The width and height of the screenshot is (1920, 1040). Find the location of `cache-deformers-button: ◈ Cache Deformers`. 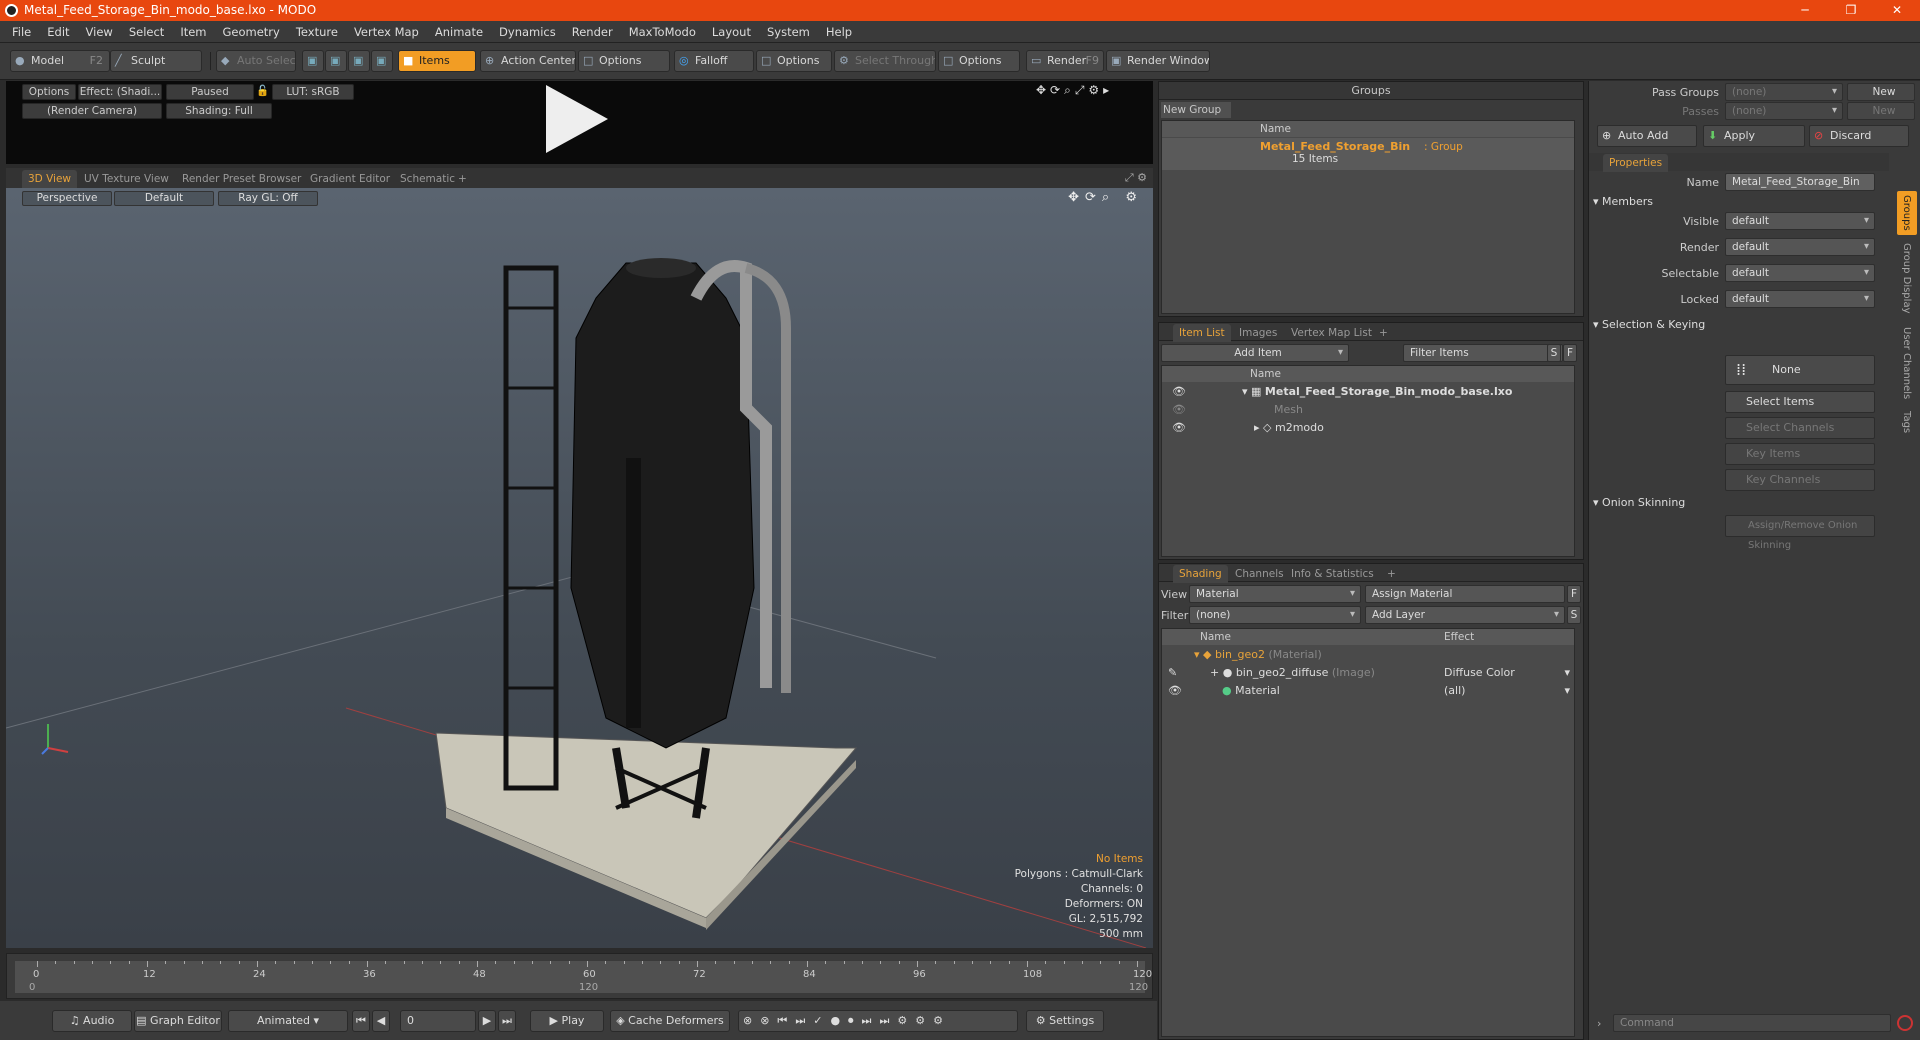

cache-deformers-button: ◈ Cache Deformers is located at coordinates (670, 1021).